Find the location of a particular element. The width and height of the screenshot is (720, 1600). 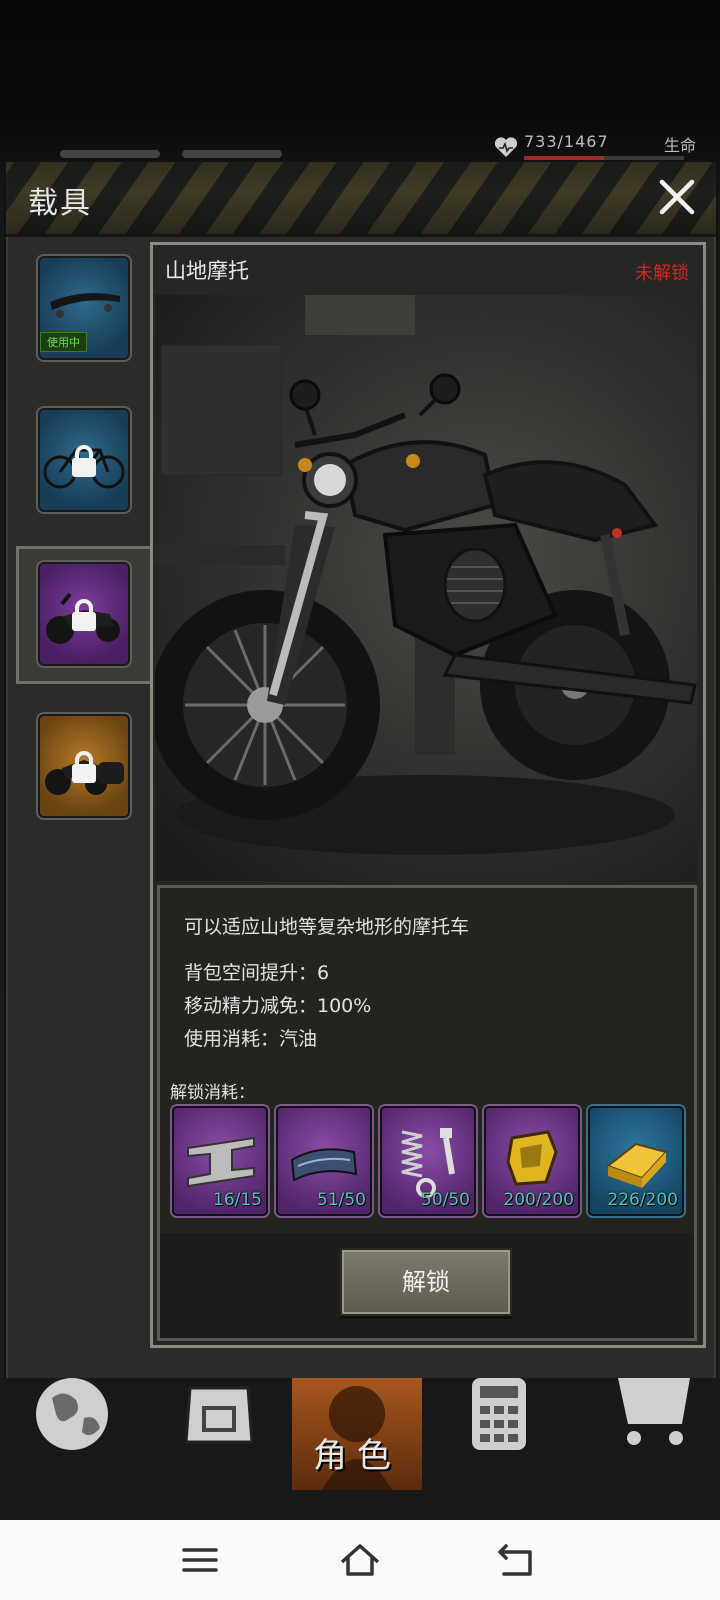

cart-icon is located at coordinates (647, 1411).